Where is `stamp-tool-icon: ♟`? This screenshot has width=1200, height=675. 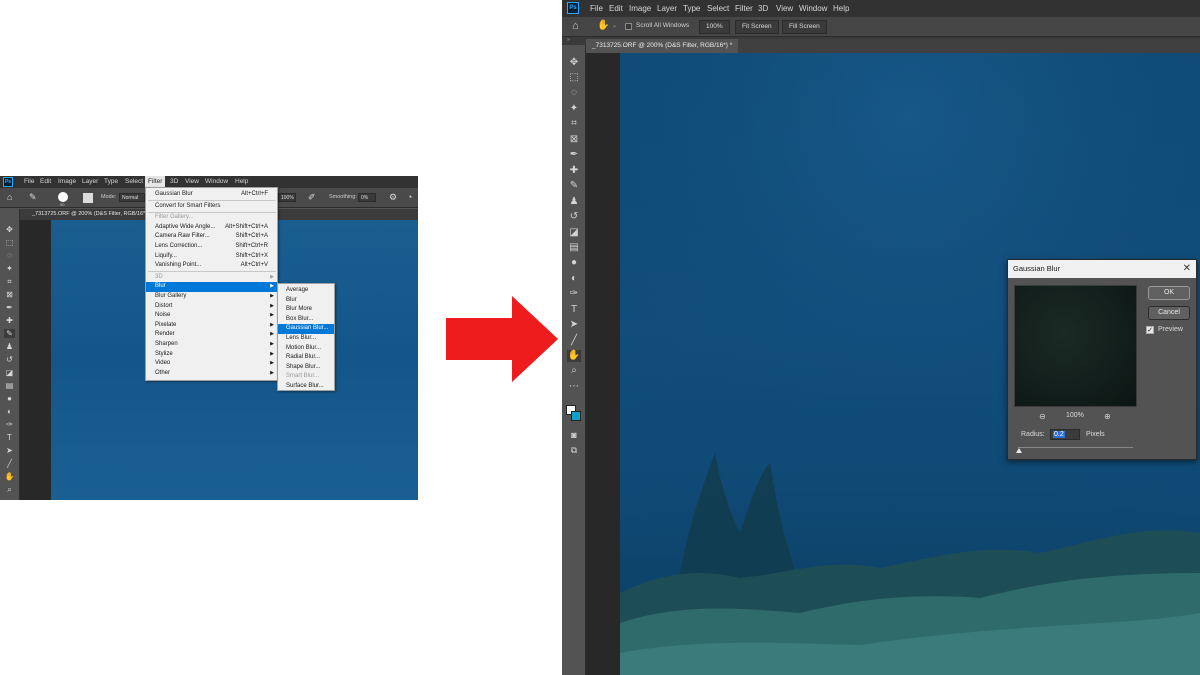
stamp-tool-icon: ♟ is located at coordinates (574, 202).